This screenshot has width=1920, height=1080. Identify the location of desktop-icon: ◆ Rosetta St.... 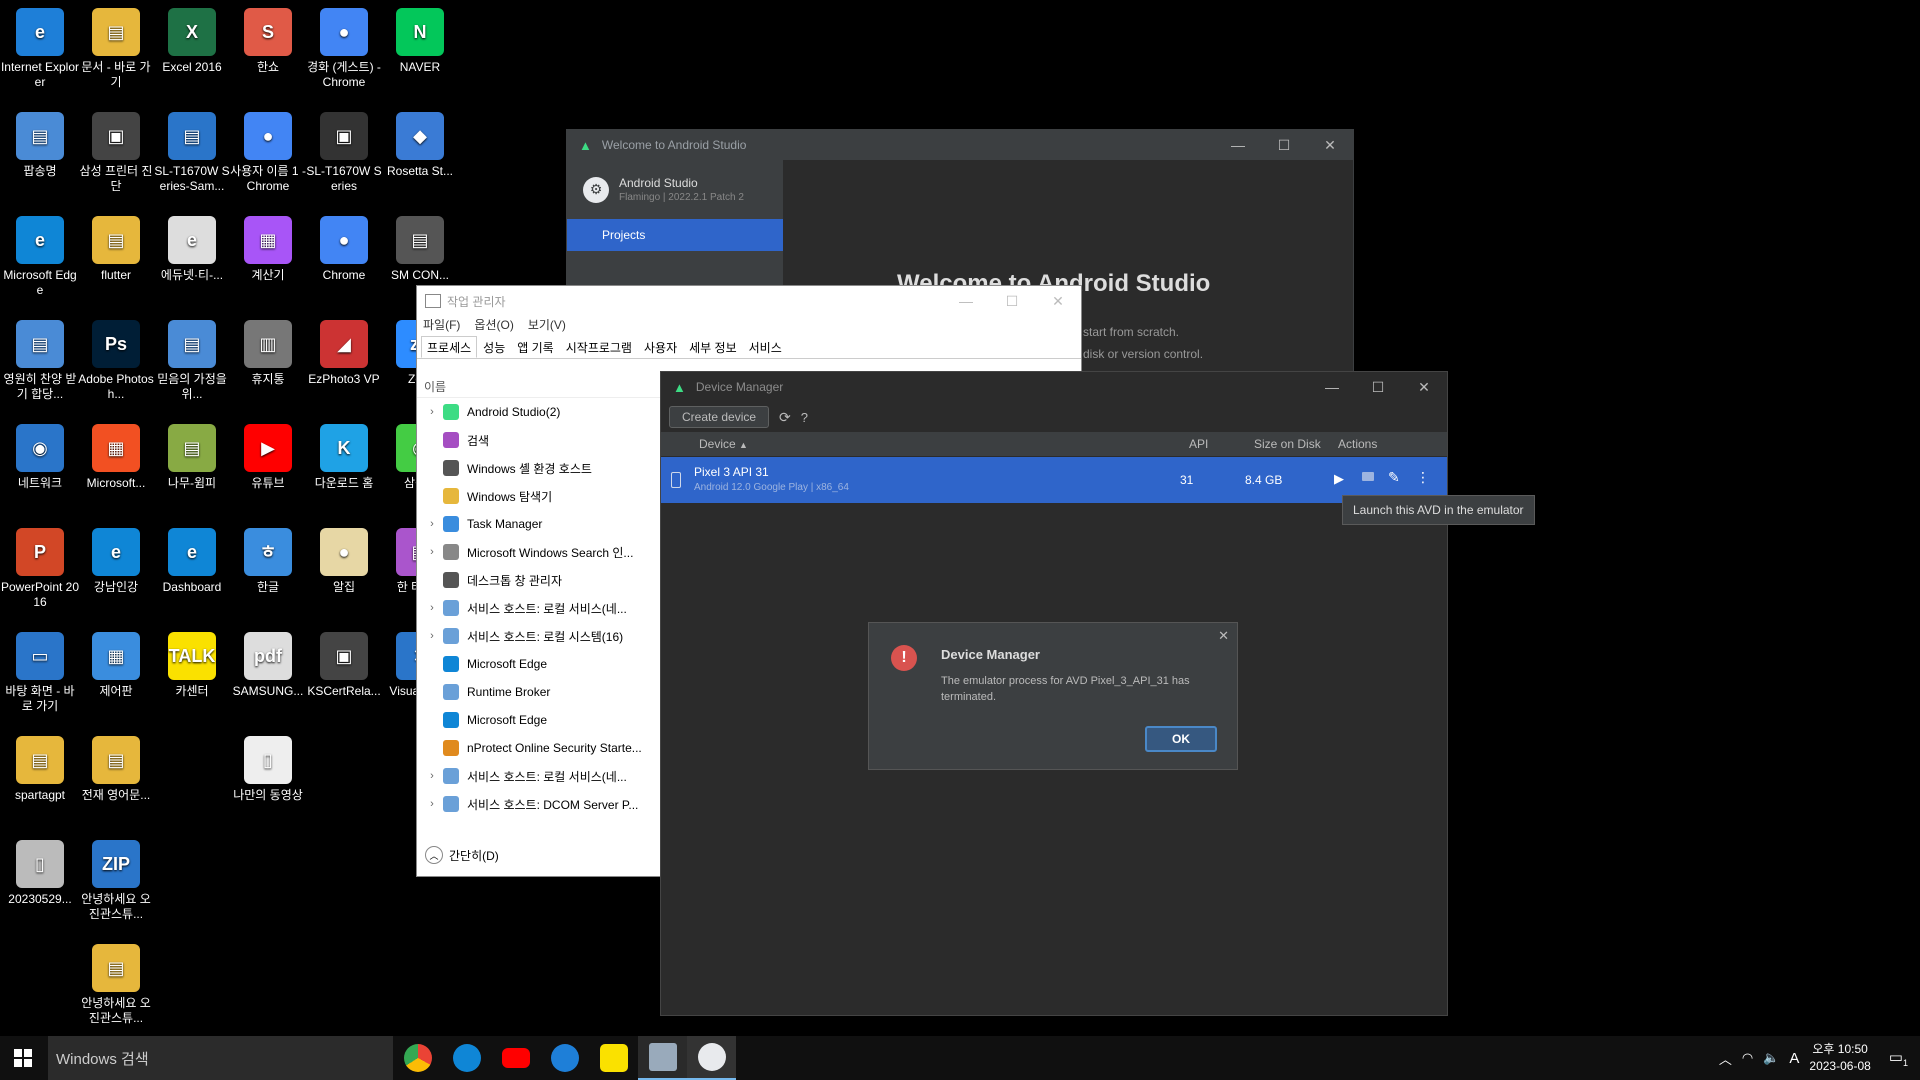
(420, 143).